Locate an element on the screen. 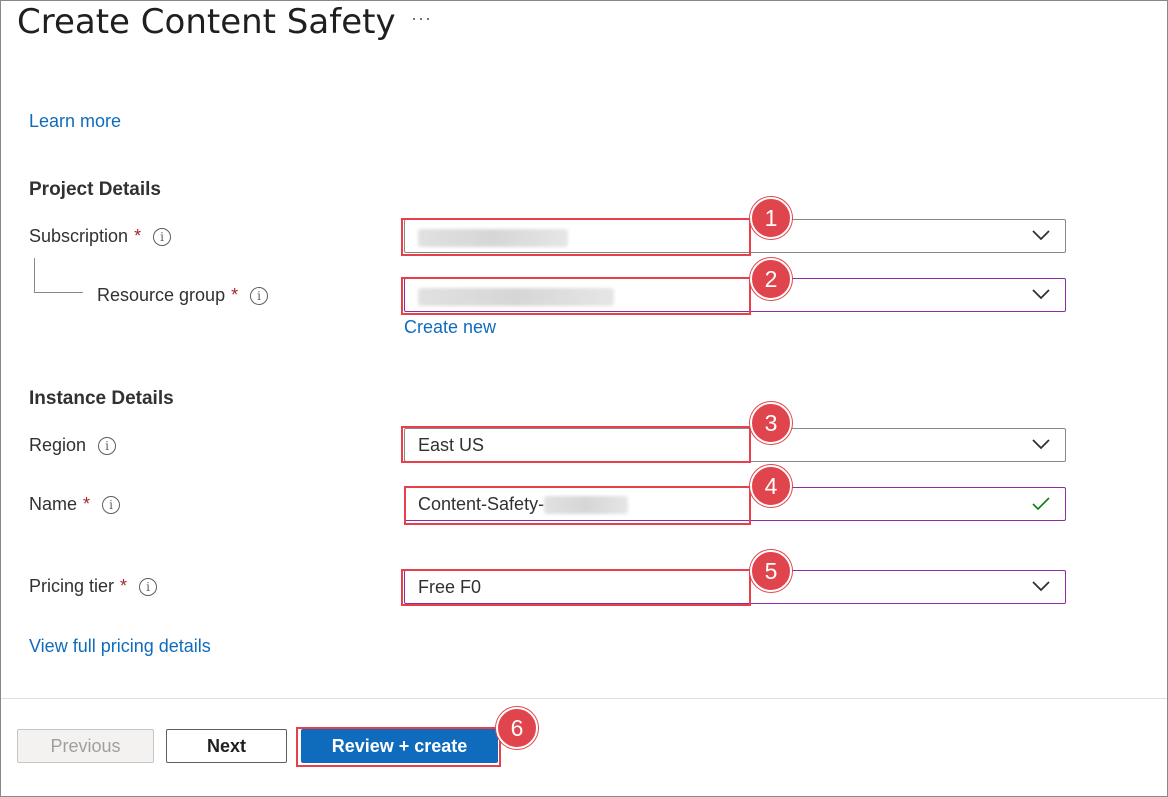 Image resolution: width=1168 pixels, height=797 pixels. region-label: Region is located at coordinates (58, 445).